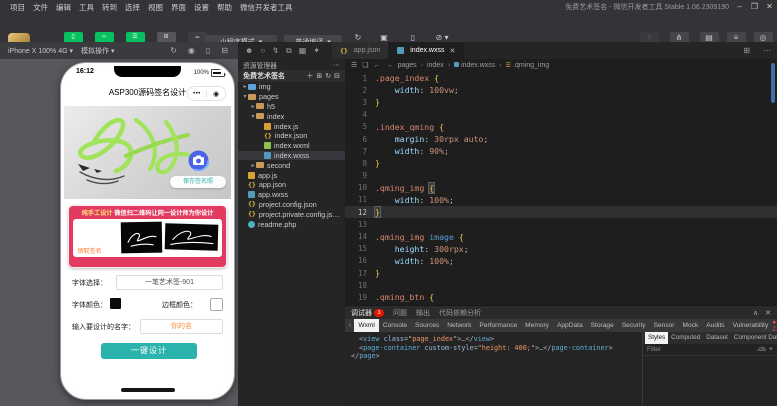 The width and height of the screenshot is (777, 406). I want to click on profile-icon: ☻, so click(249, 50).